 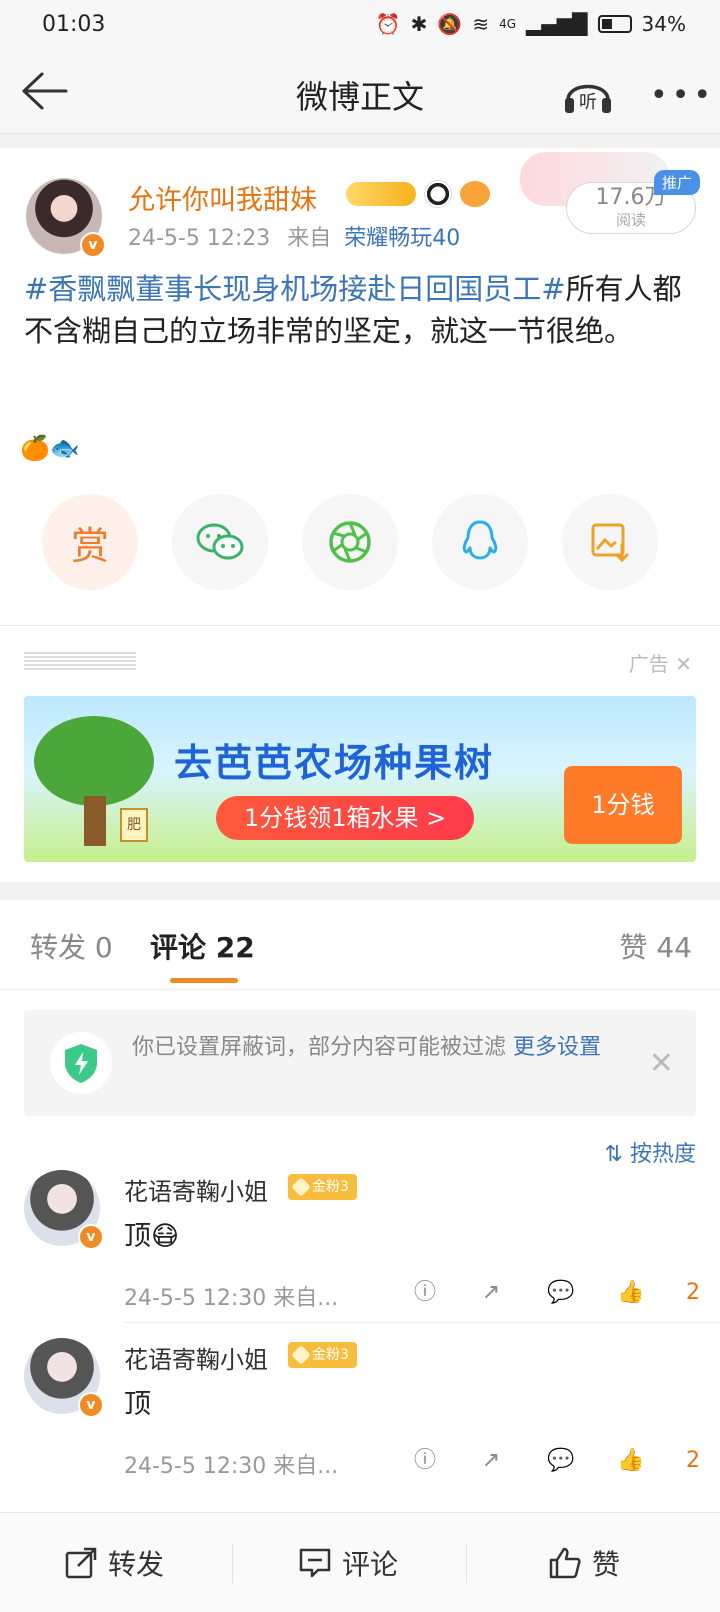 I want to click on comment-label: 评论, so click(x=370, y=1564).